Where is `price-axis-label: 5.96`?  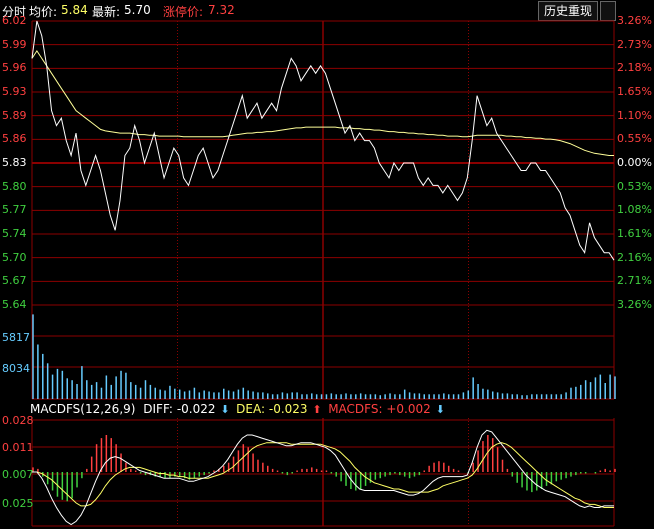
price-axis-label: 5.96 is located at coordinates (14, 68).